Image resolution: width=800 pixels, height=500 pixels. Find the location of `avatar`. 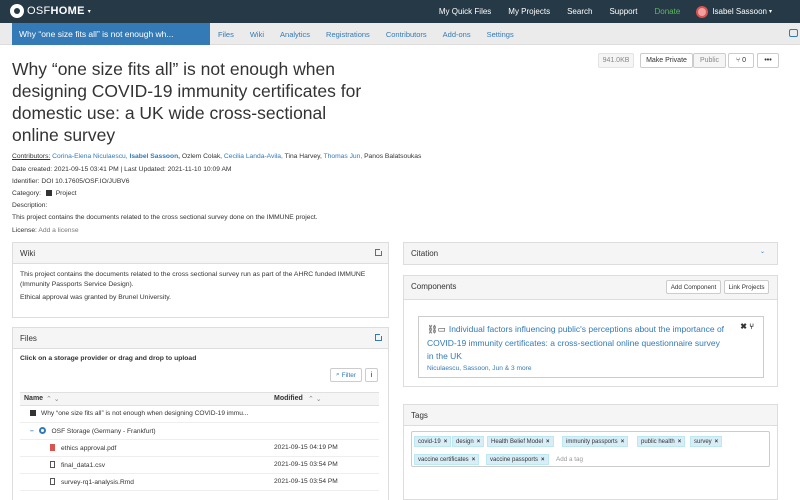

avatar is located at coordinates (702, 11).